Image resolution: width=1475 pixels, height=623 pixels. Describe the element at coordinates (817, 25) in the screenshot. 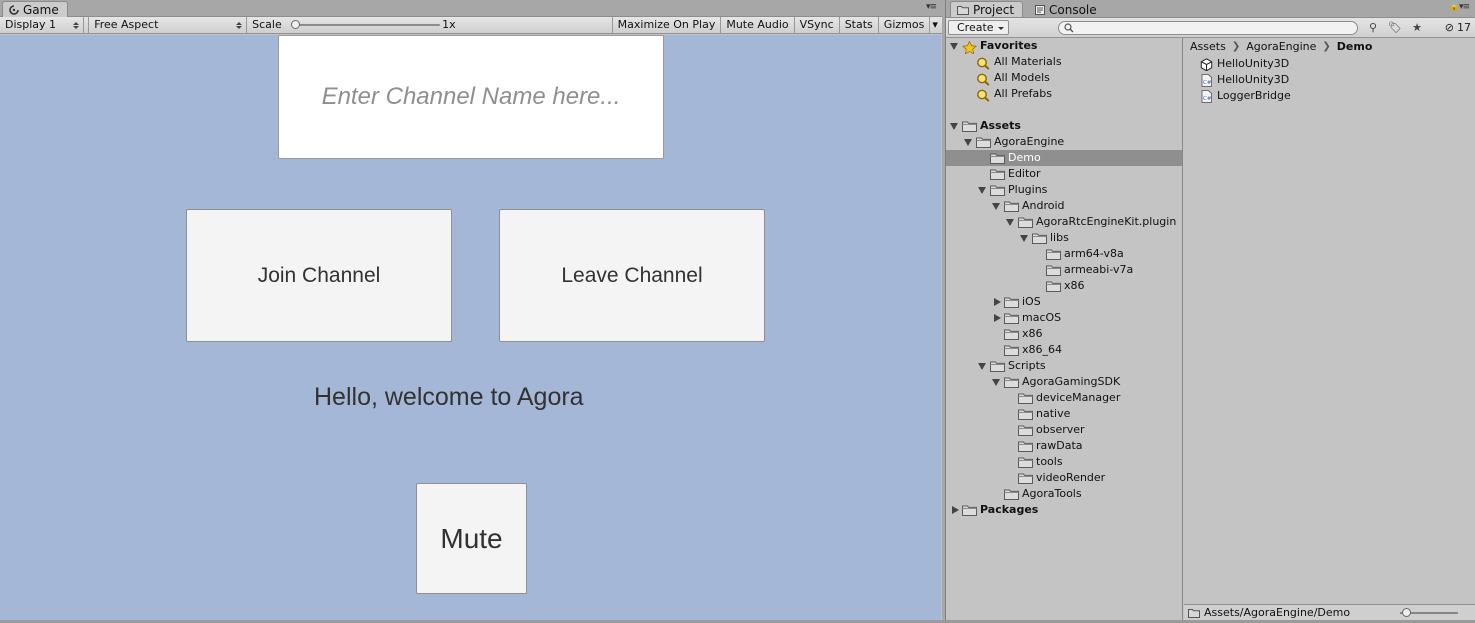

I see `vsync-toggle: VSync` at that location.